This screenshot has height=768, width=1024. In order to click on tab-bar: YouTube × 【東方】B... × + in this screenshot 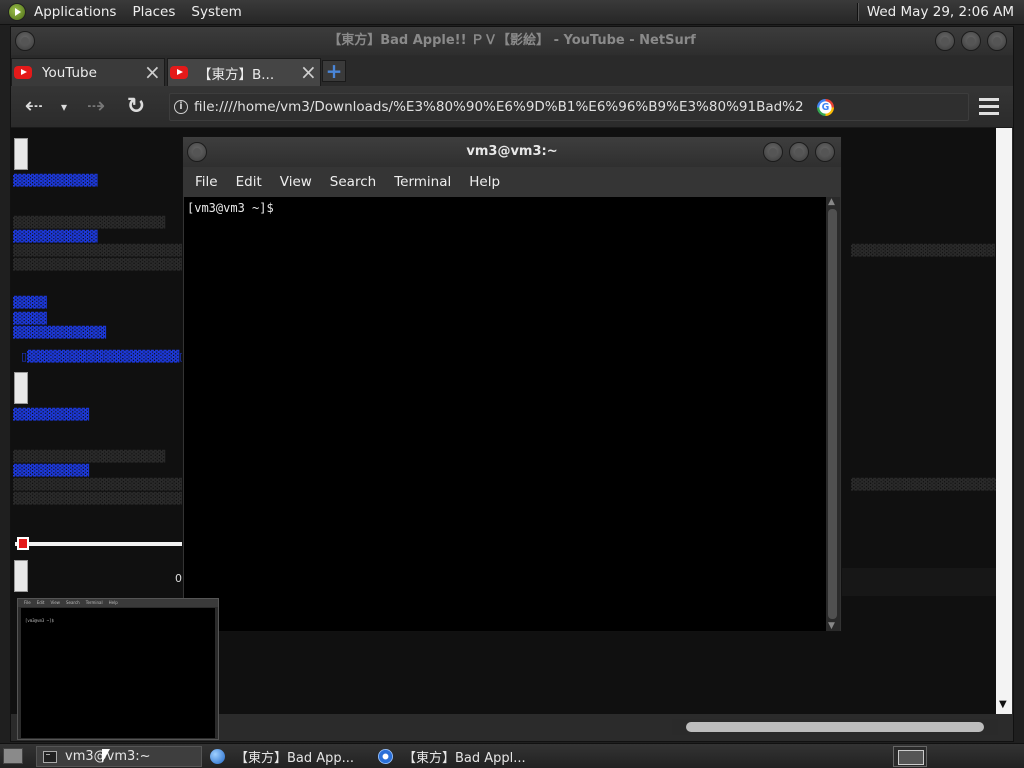, I will do `click(512, 71)`.